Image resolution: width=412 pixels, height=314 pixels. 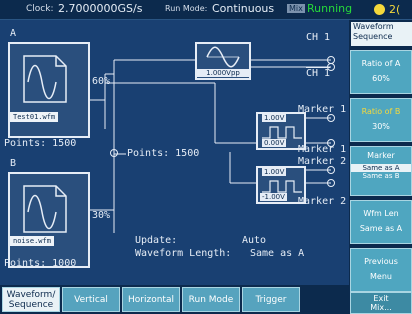 I want to click on ratio-b-value: 30%, so click(x=381, y=126).